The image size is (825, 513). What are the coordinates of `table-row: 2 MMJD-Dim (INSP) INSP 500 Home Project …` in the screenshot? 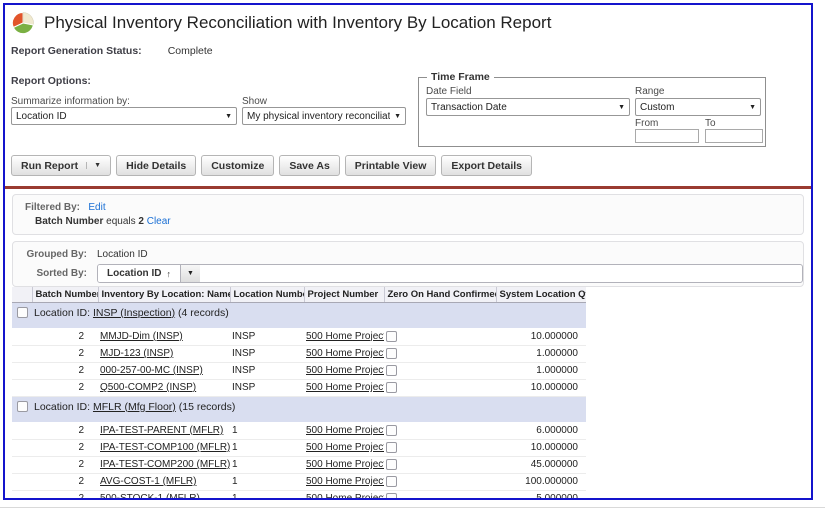 It's located at (299, 337).